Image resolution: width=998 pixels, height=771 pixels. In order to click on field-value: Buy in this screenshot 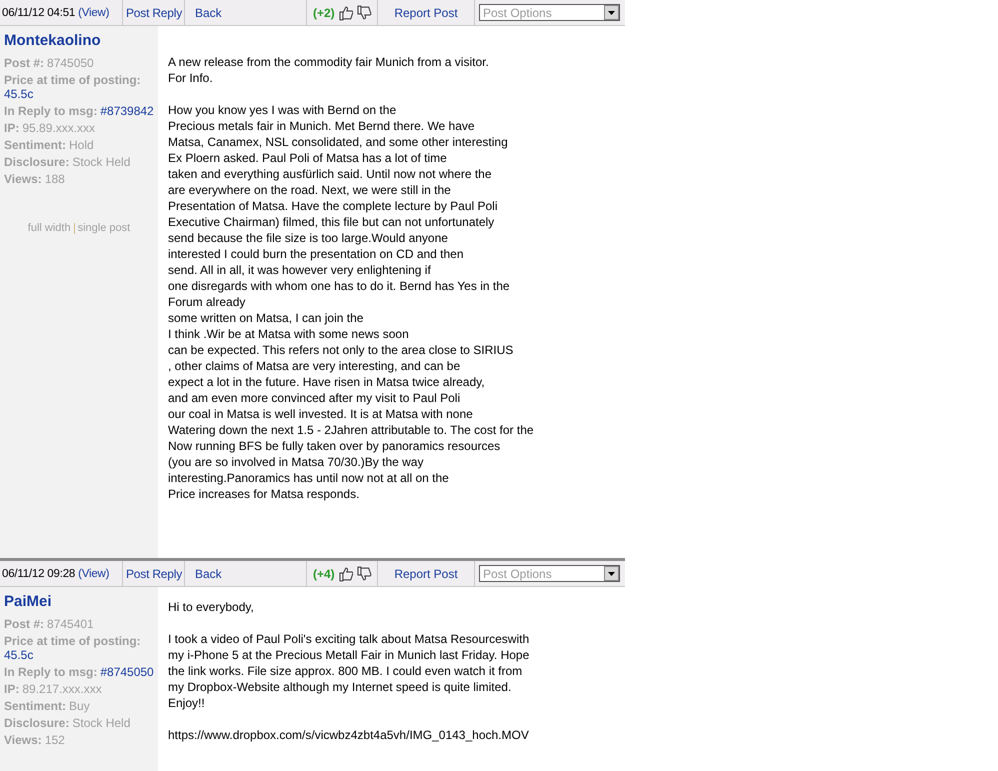, I will do `click(79, 706)`.